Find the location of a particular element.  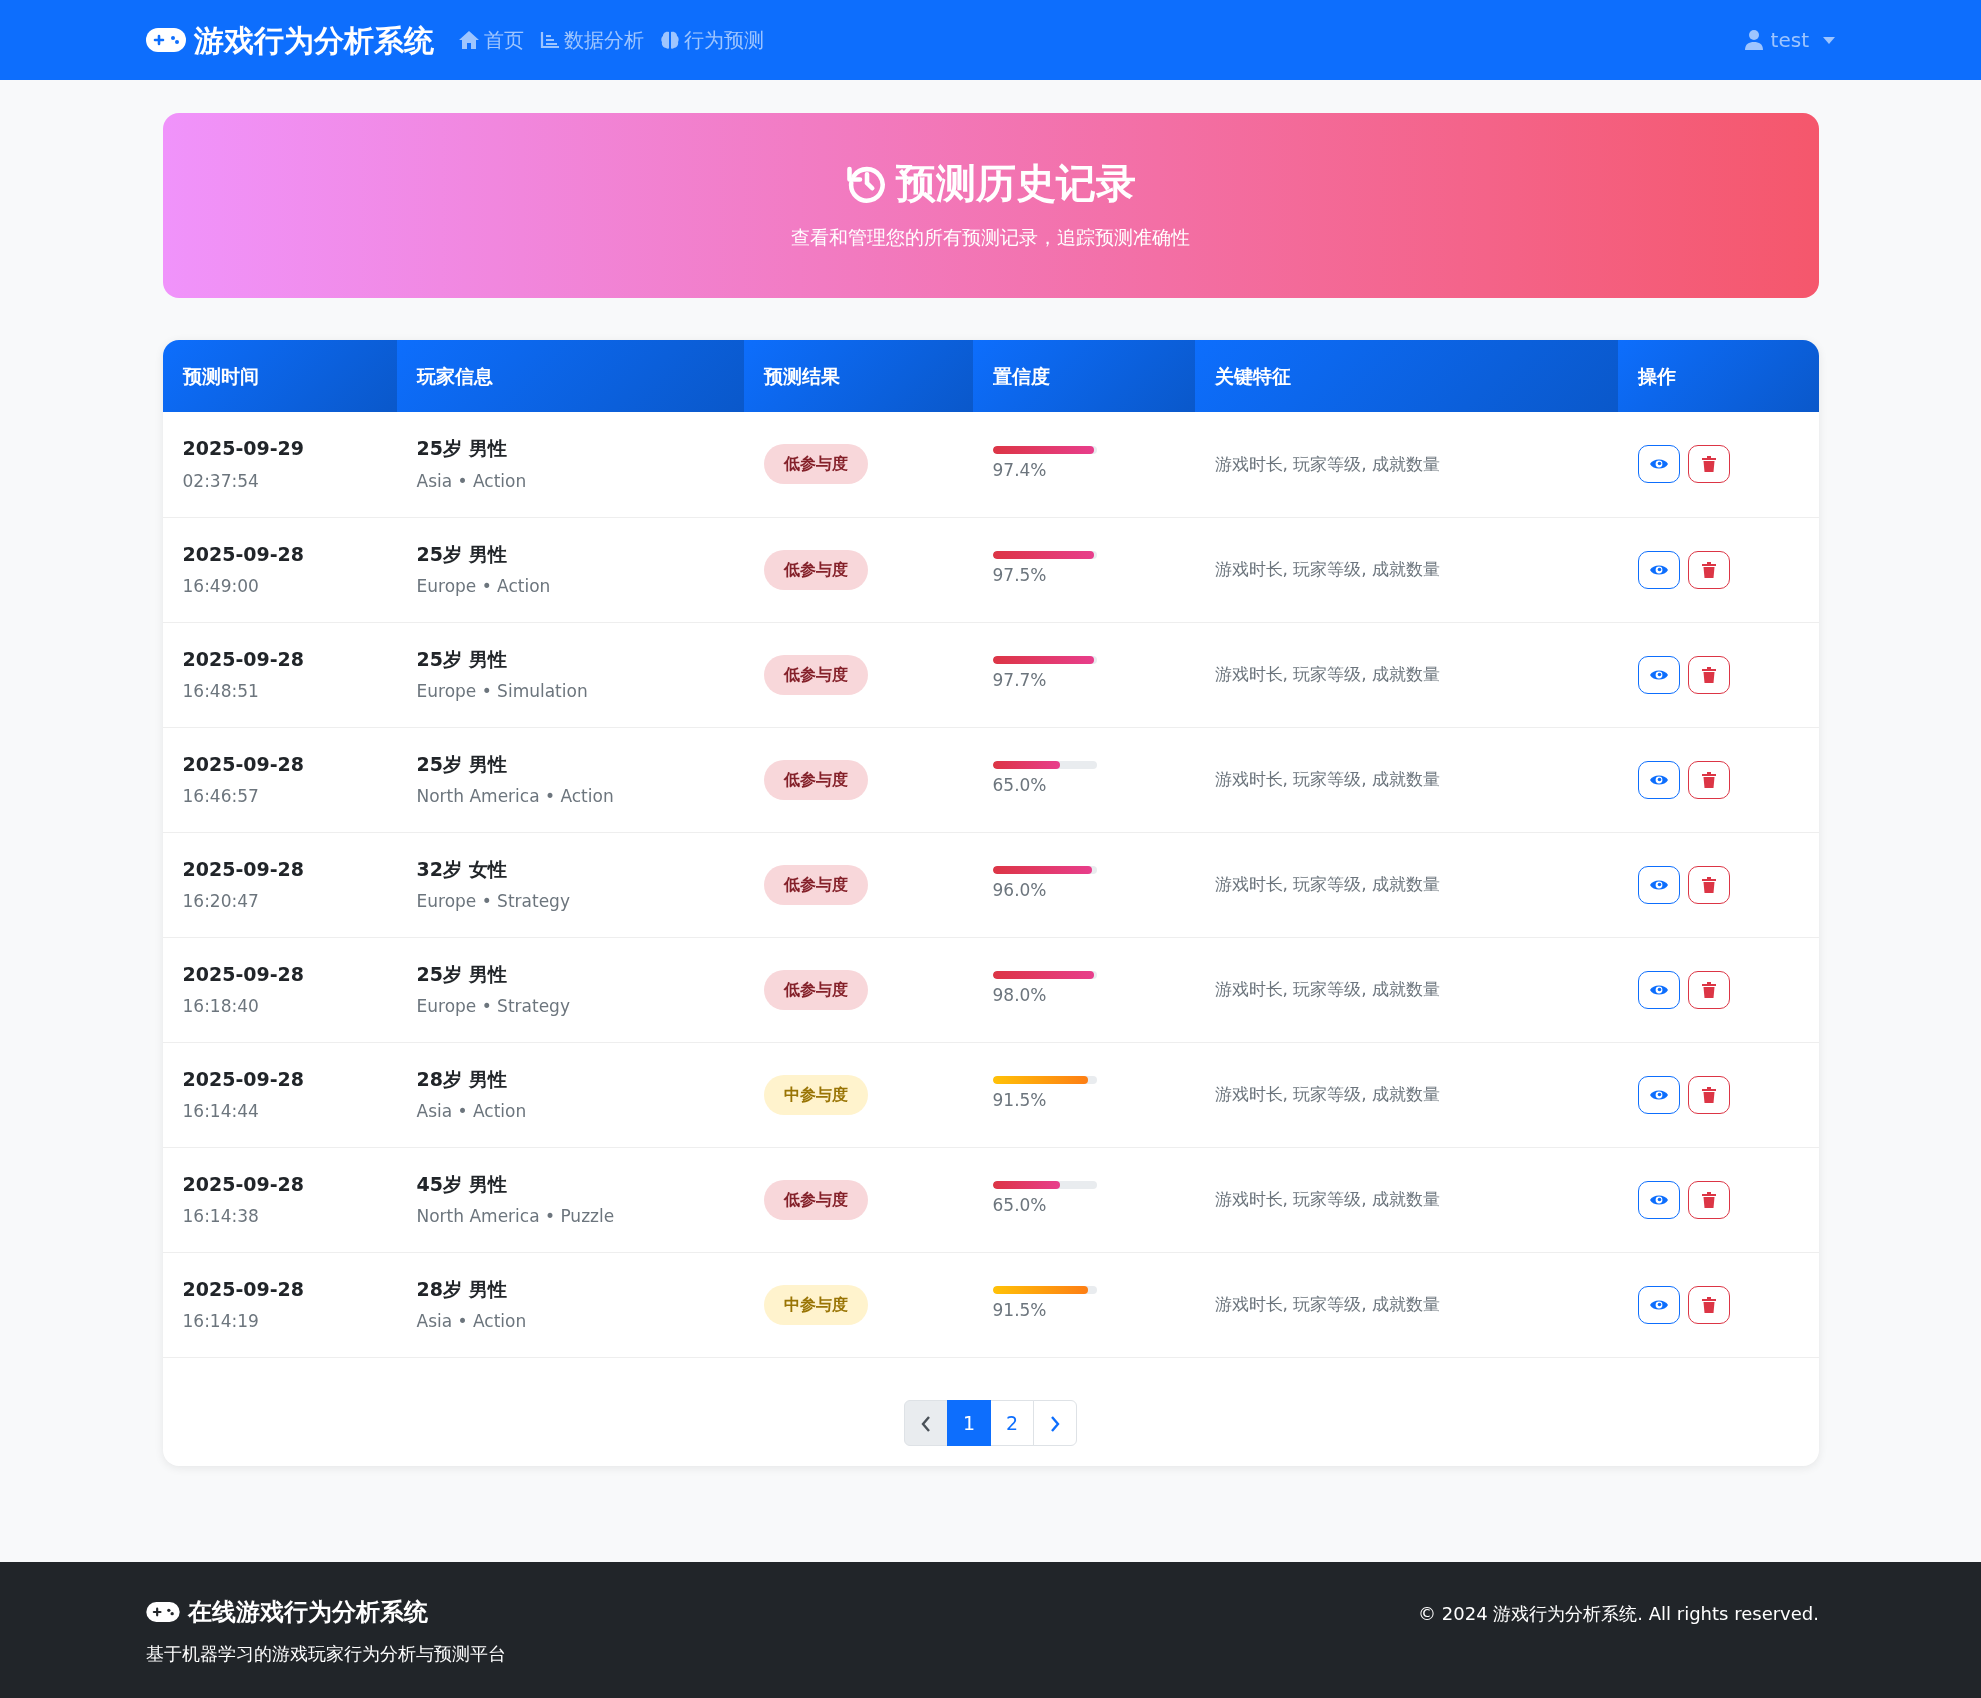

chevron-left-icon is located at coordinates (926, 1424).